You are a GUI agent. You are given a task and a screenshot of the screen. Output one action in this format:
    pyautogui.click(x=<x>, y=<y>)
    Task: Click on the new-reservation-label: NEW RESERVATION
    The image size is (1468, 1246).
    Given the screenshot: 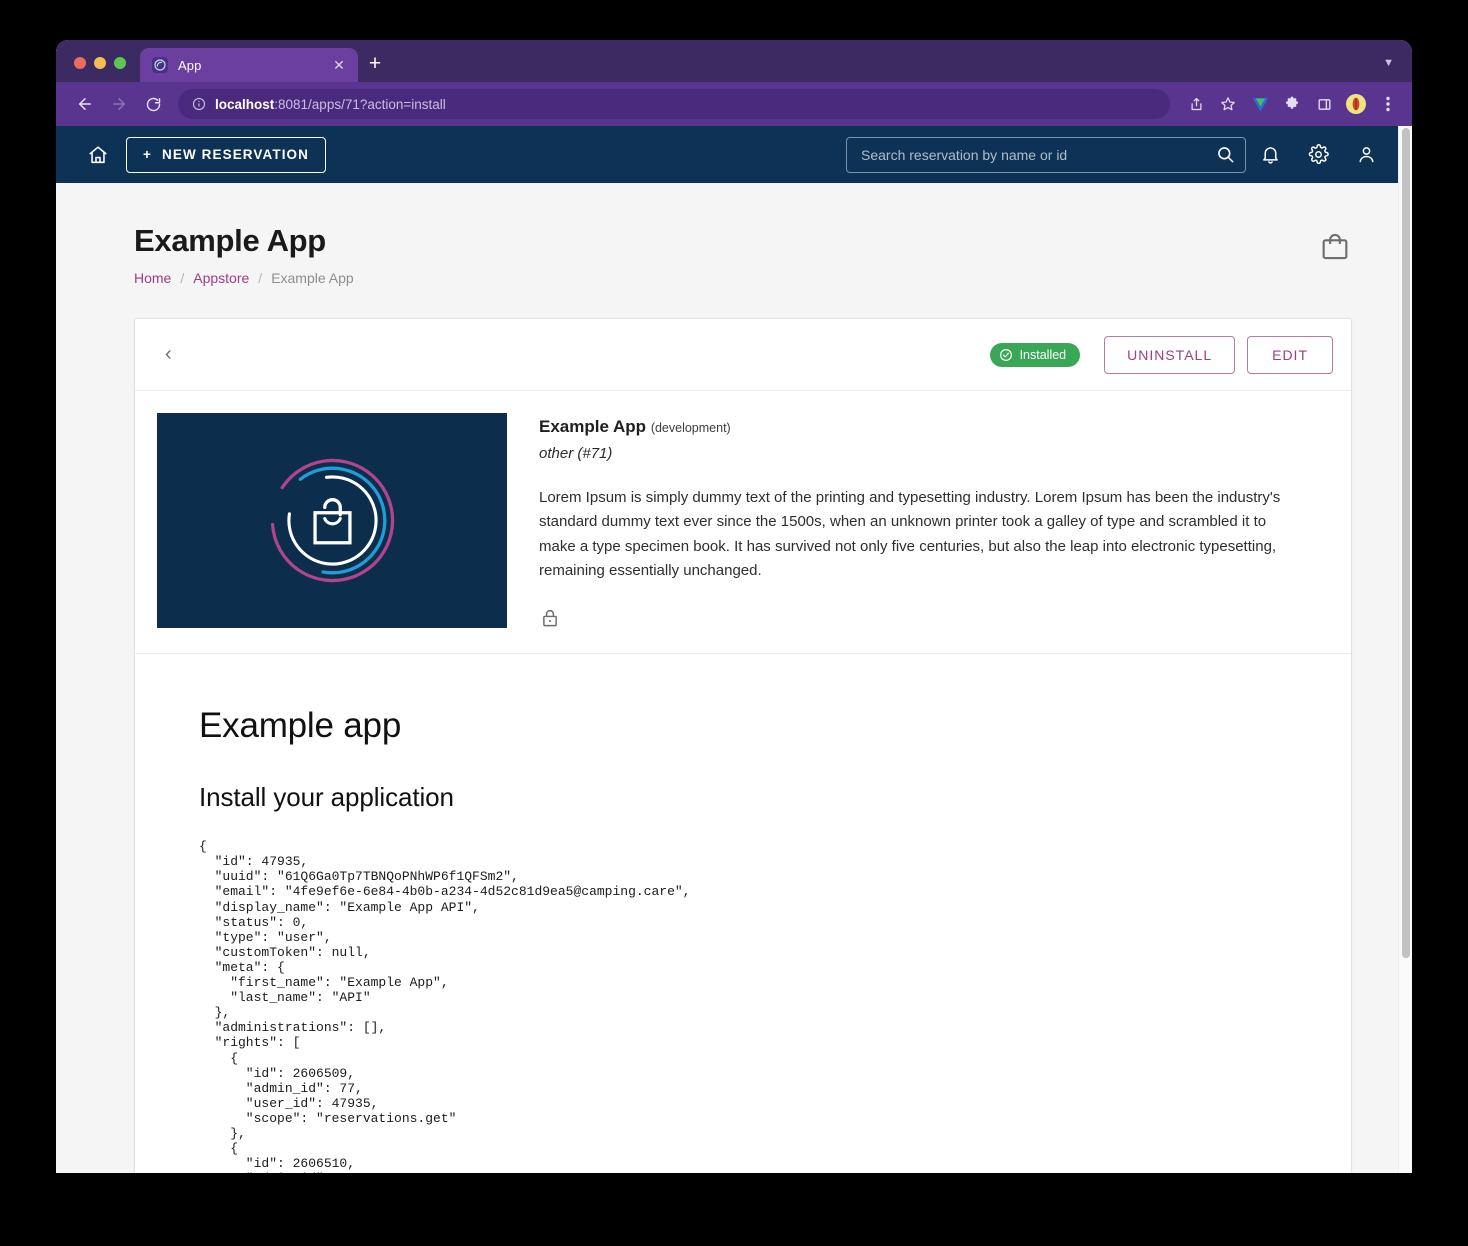 What is the action you would take?
    pyautogui.click(x=235, y=154)
    